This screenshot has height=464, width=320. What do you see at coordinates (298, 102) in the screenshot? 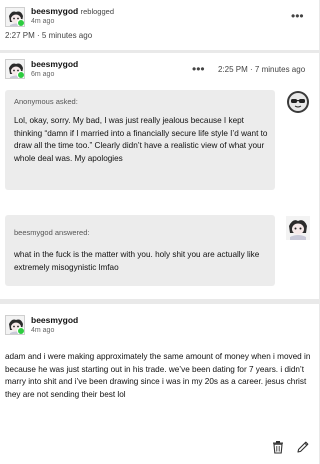
I see `anonymous-sunglasses-icon` at bounding box center [298, 102].